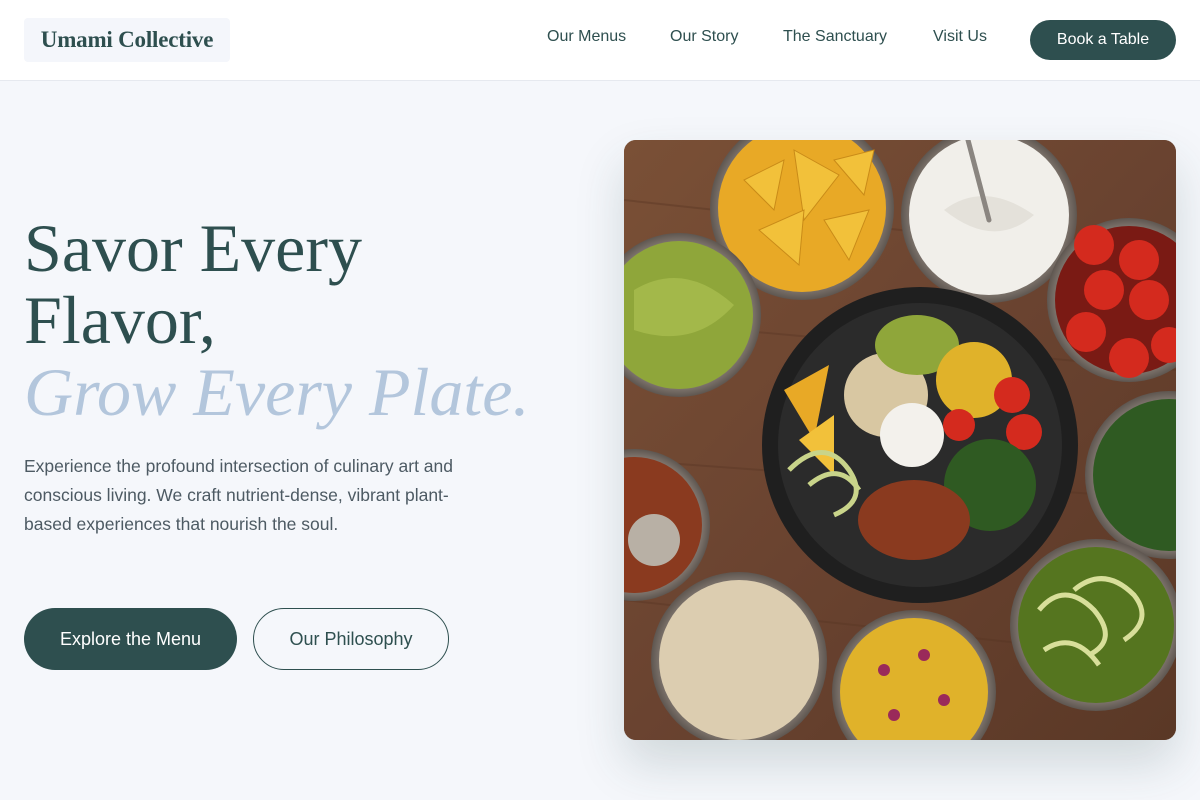  Describe the element at coordinates (120, 320) in the screenshot. I see `hero-title-line2: Flavor,` at that location.